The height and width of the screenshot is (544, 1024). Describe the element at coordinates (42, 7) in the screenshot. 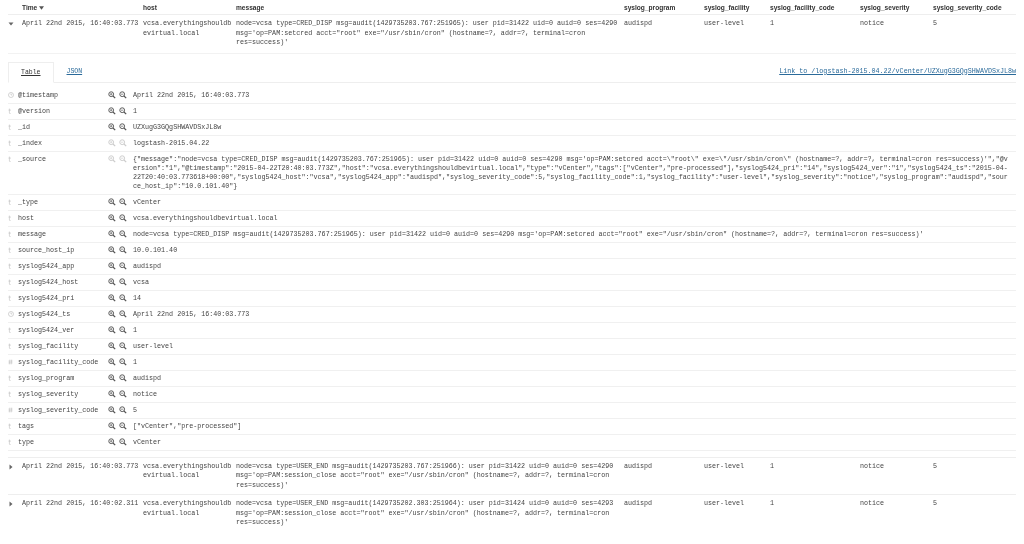

I see `sort-caret-icon` at that location.